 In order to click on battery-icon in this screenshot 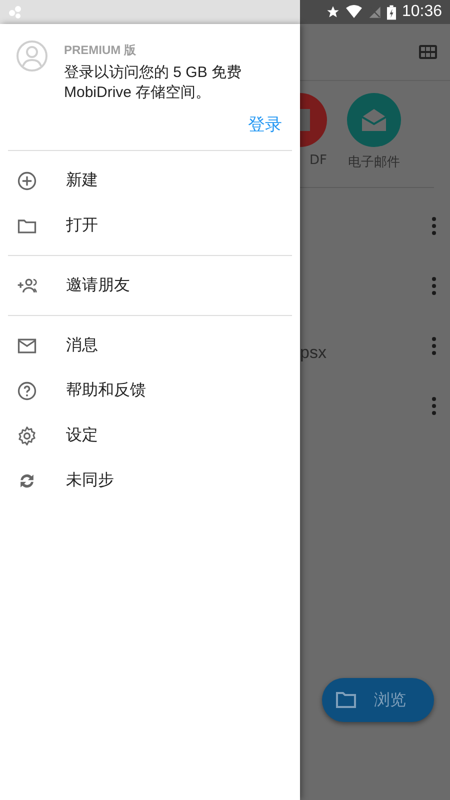, I will do `click(391, 12)`.